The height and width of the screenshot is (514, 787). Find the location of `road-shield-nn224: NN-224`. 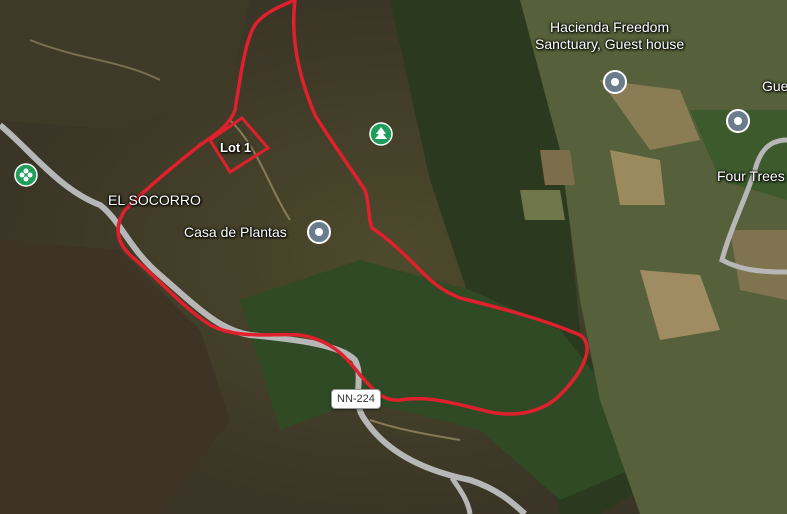

road-shield-nn224: NN-224 is located at coordinates (356, 399).